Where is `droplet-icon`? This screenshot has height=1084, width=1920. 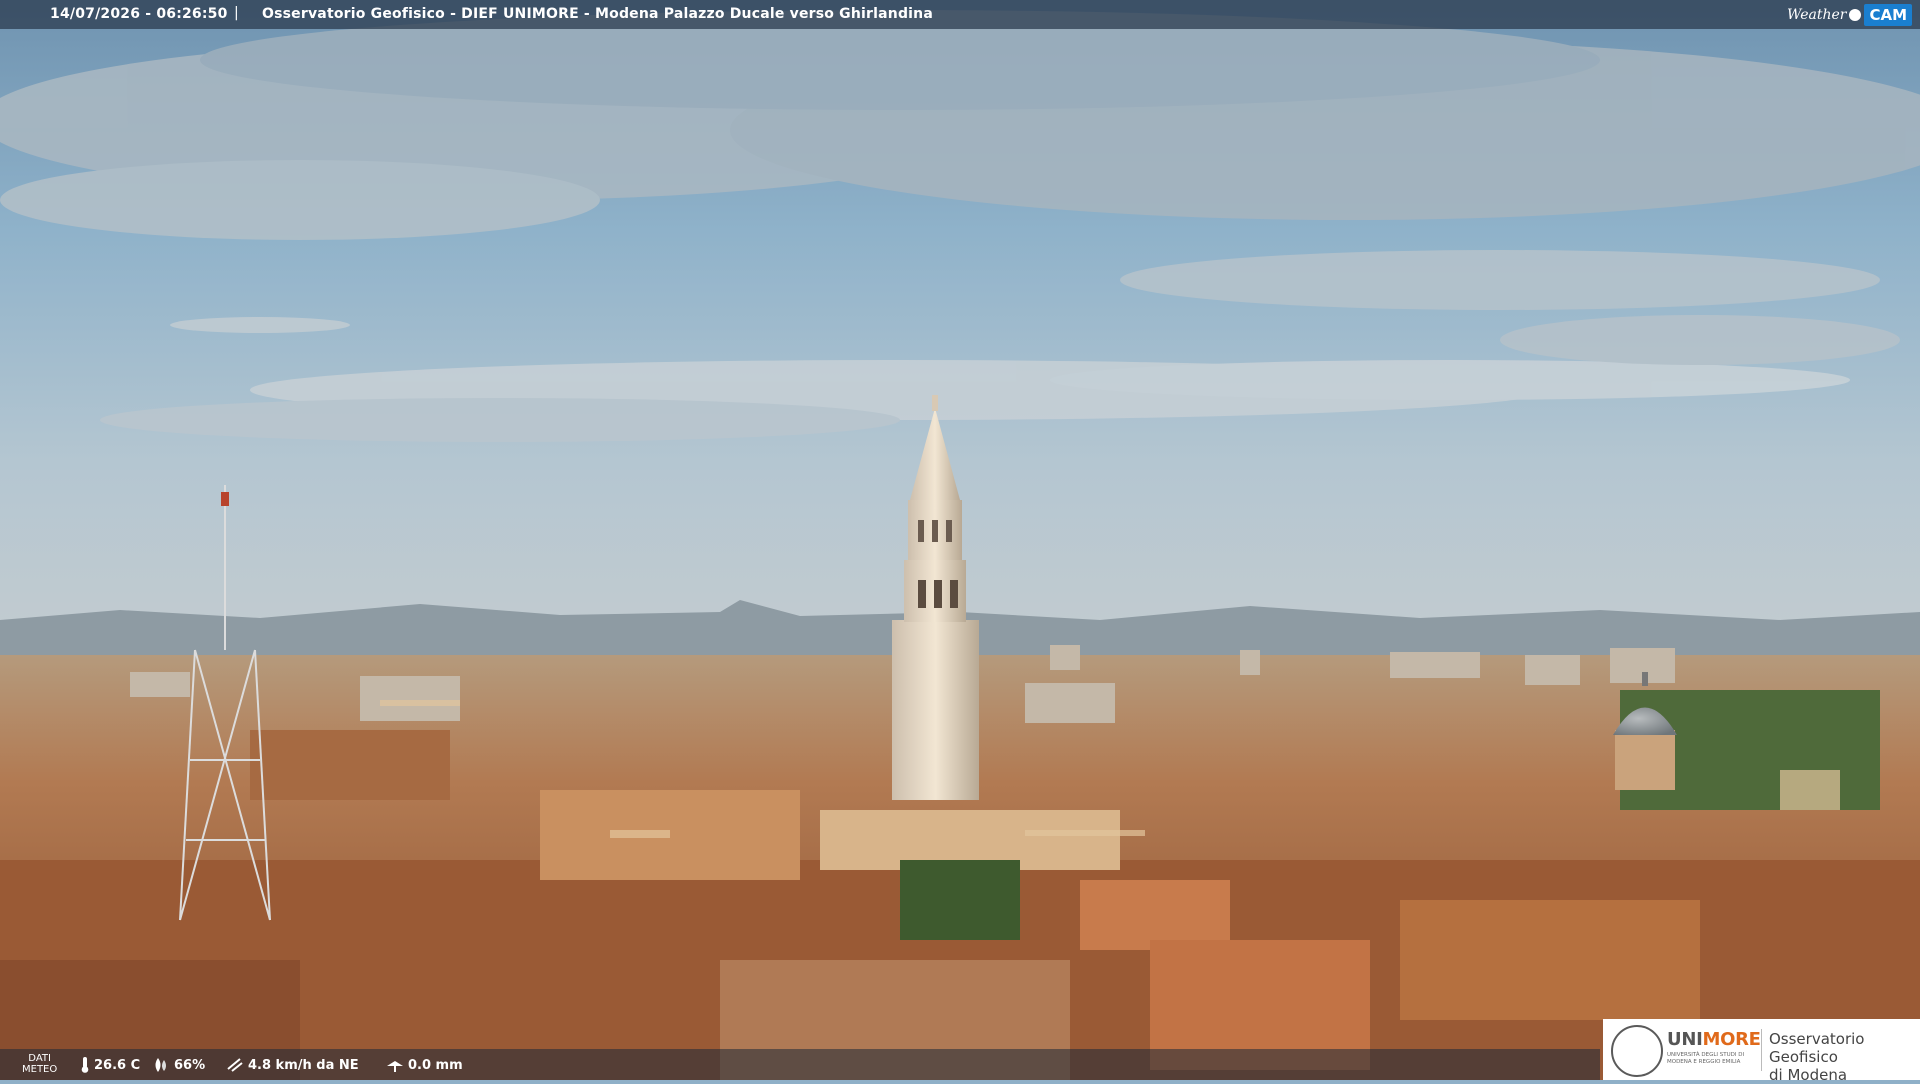 droplet-icon is located at coordinates (160, 1065).